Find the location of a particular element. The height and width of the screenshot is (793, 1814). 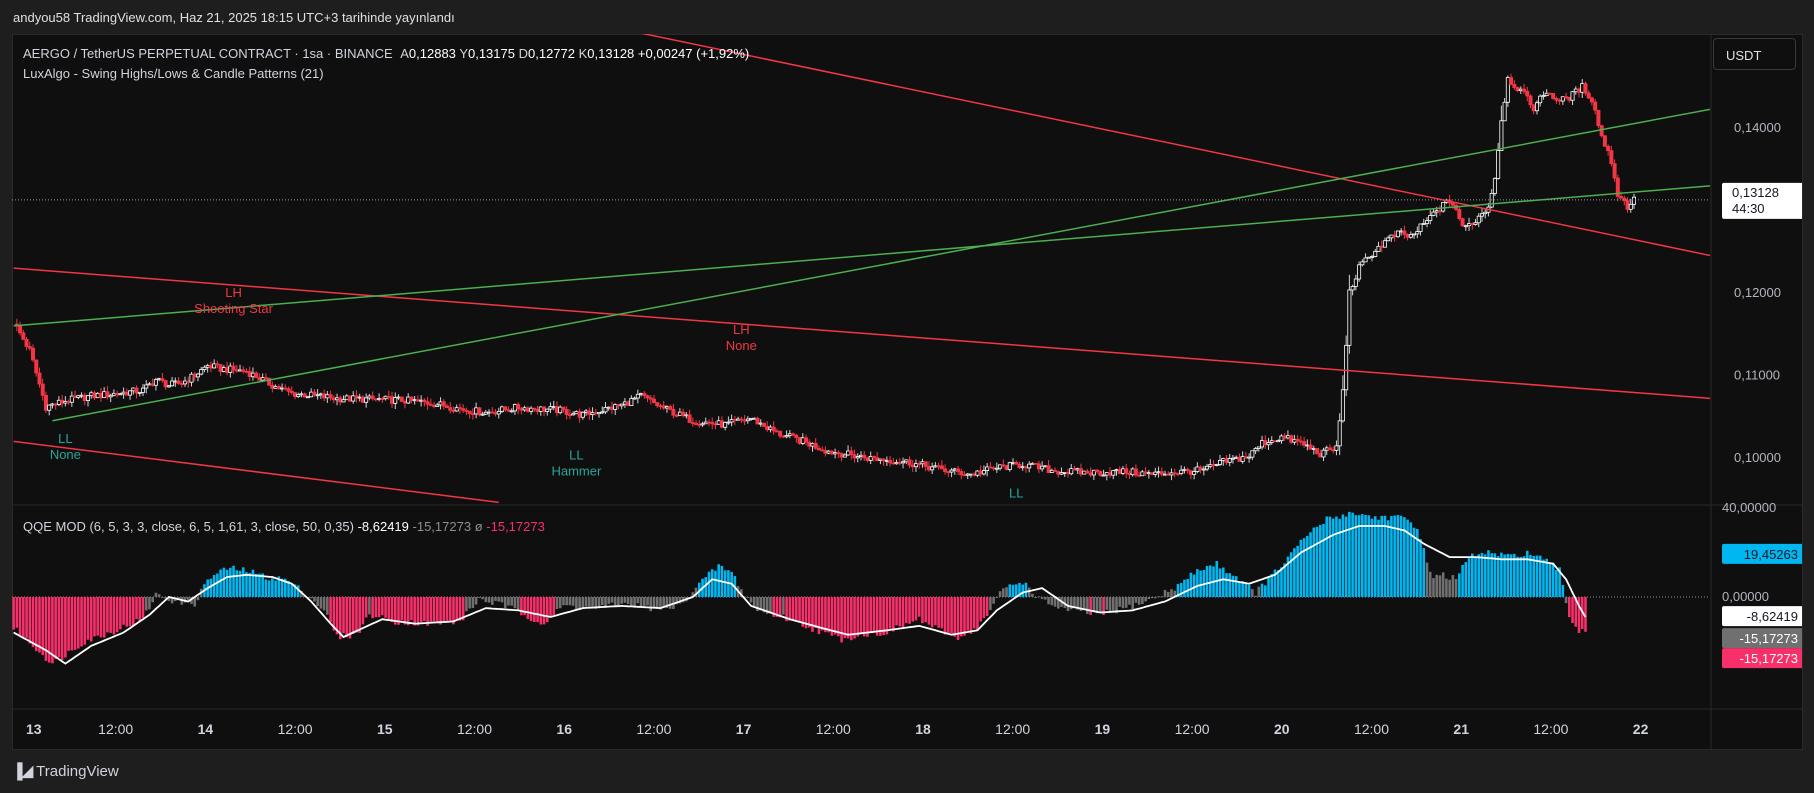

time-tick-label: 12:00 is located at coordinates (474, 729).